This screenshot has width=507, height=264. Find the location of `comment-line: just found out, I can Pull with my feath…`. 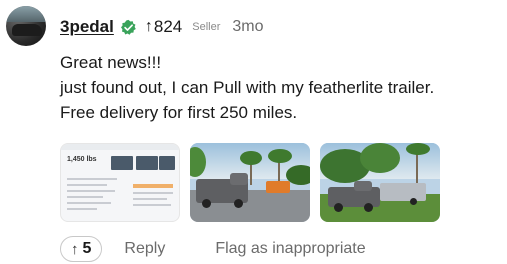

comment-line: just found out, I can Pull with my feath… is located at coordinates (247, 87).